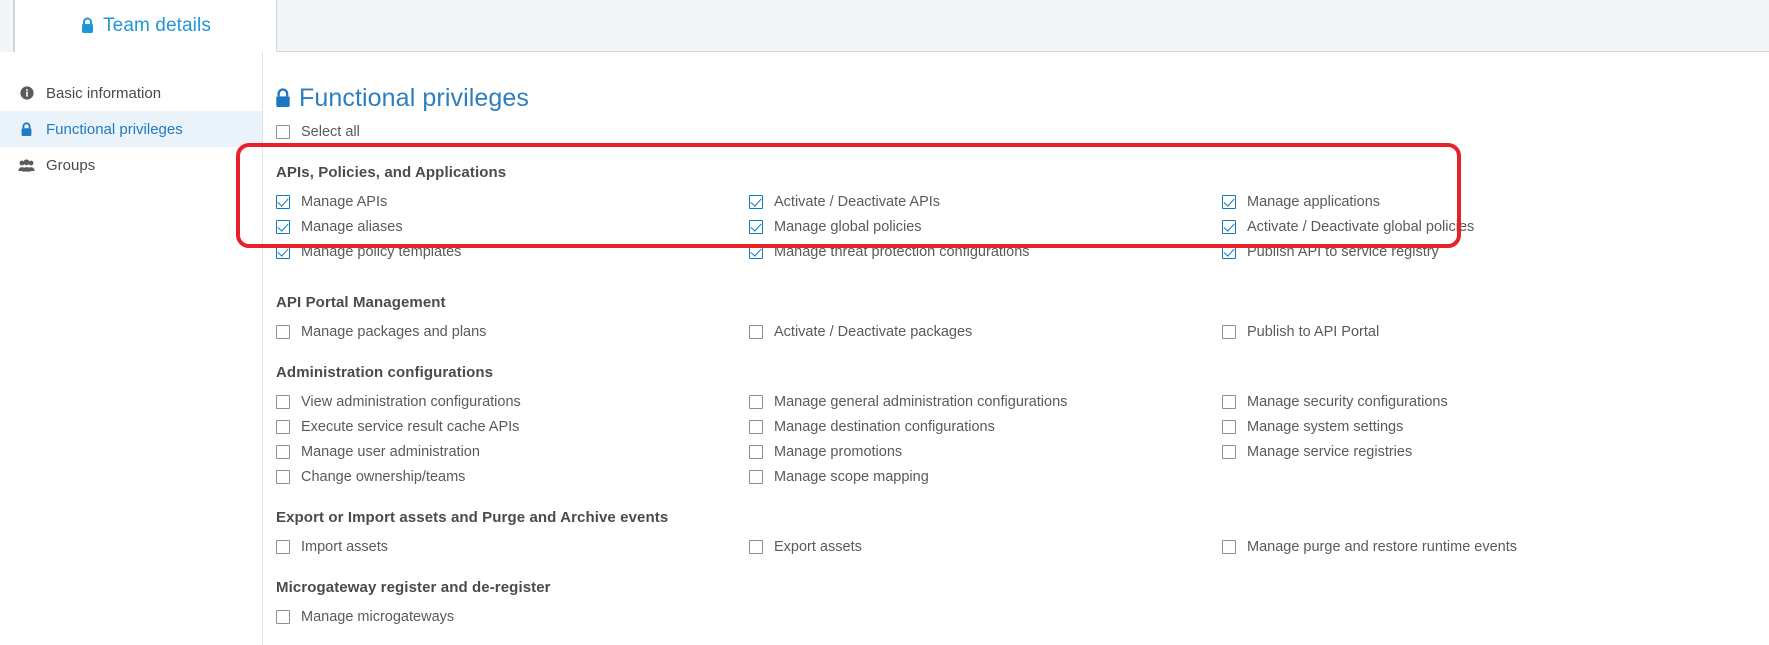  What do you see at coordinates (1022, 132) in the screenshot?
I see `select-all-row: Select all` at bounding box center [1022, 132].